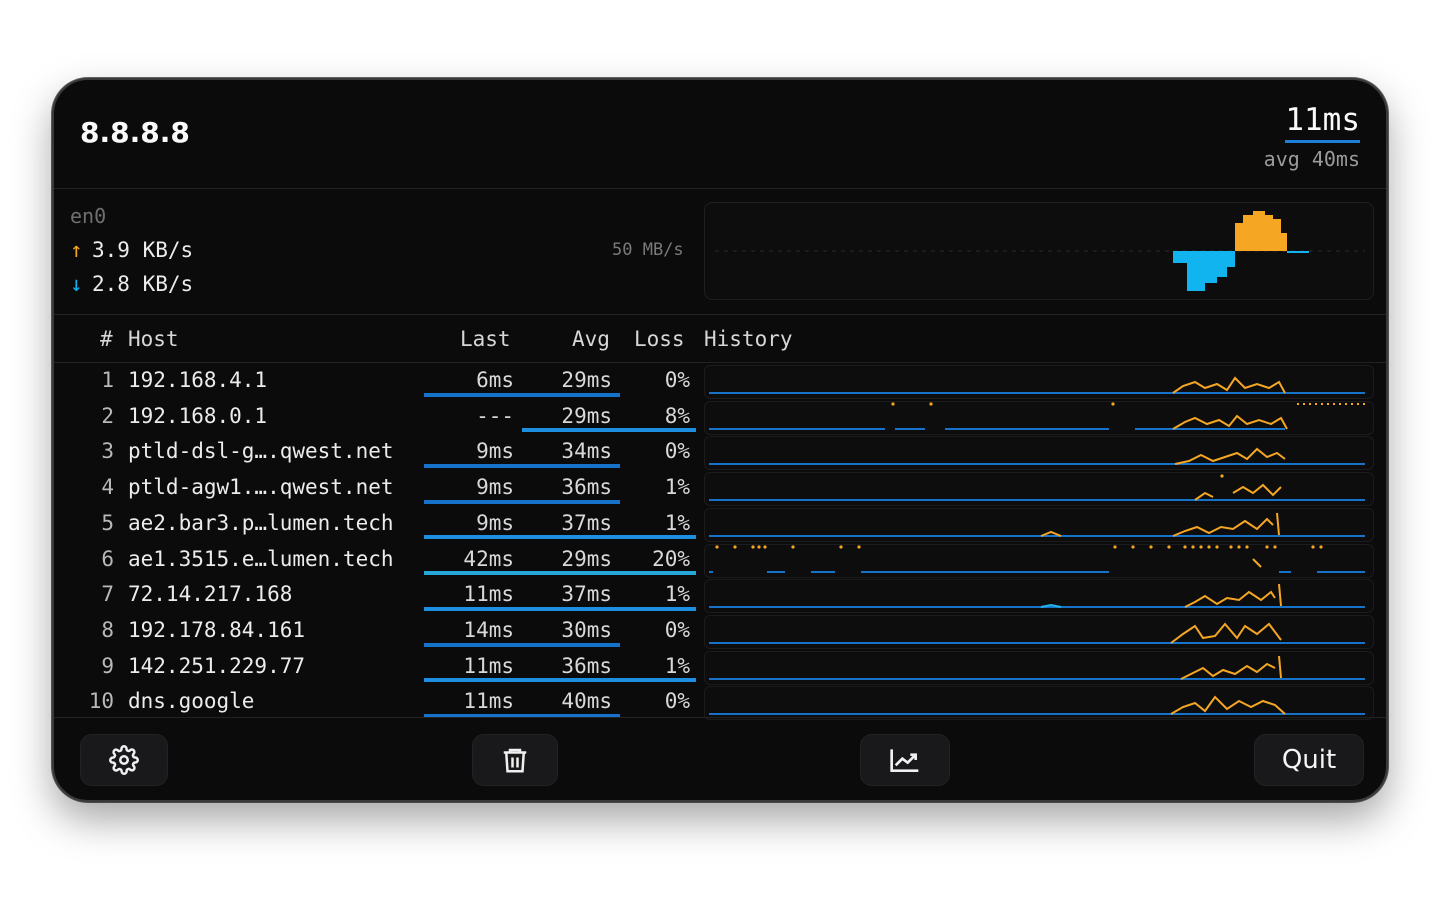  Describe the element at coordinates (124, 760) in the screenshot. I see `settings-button` at that location.